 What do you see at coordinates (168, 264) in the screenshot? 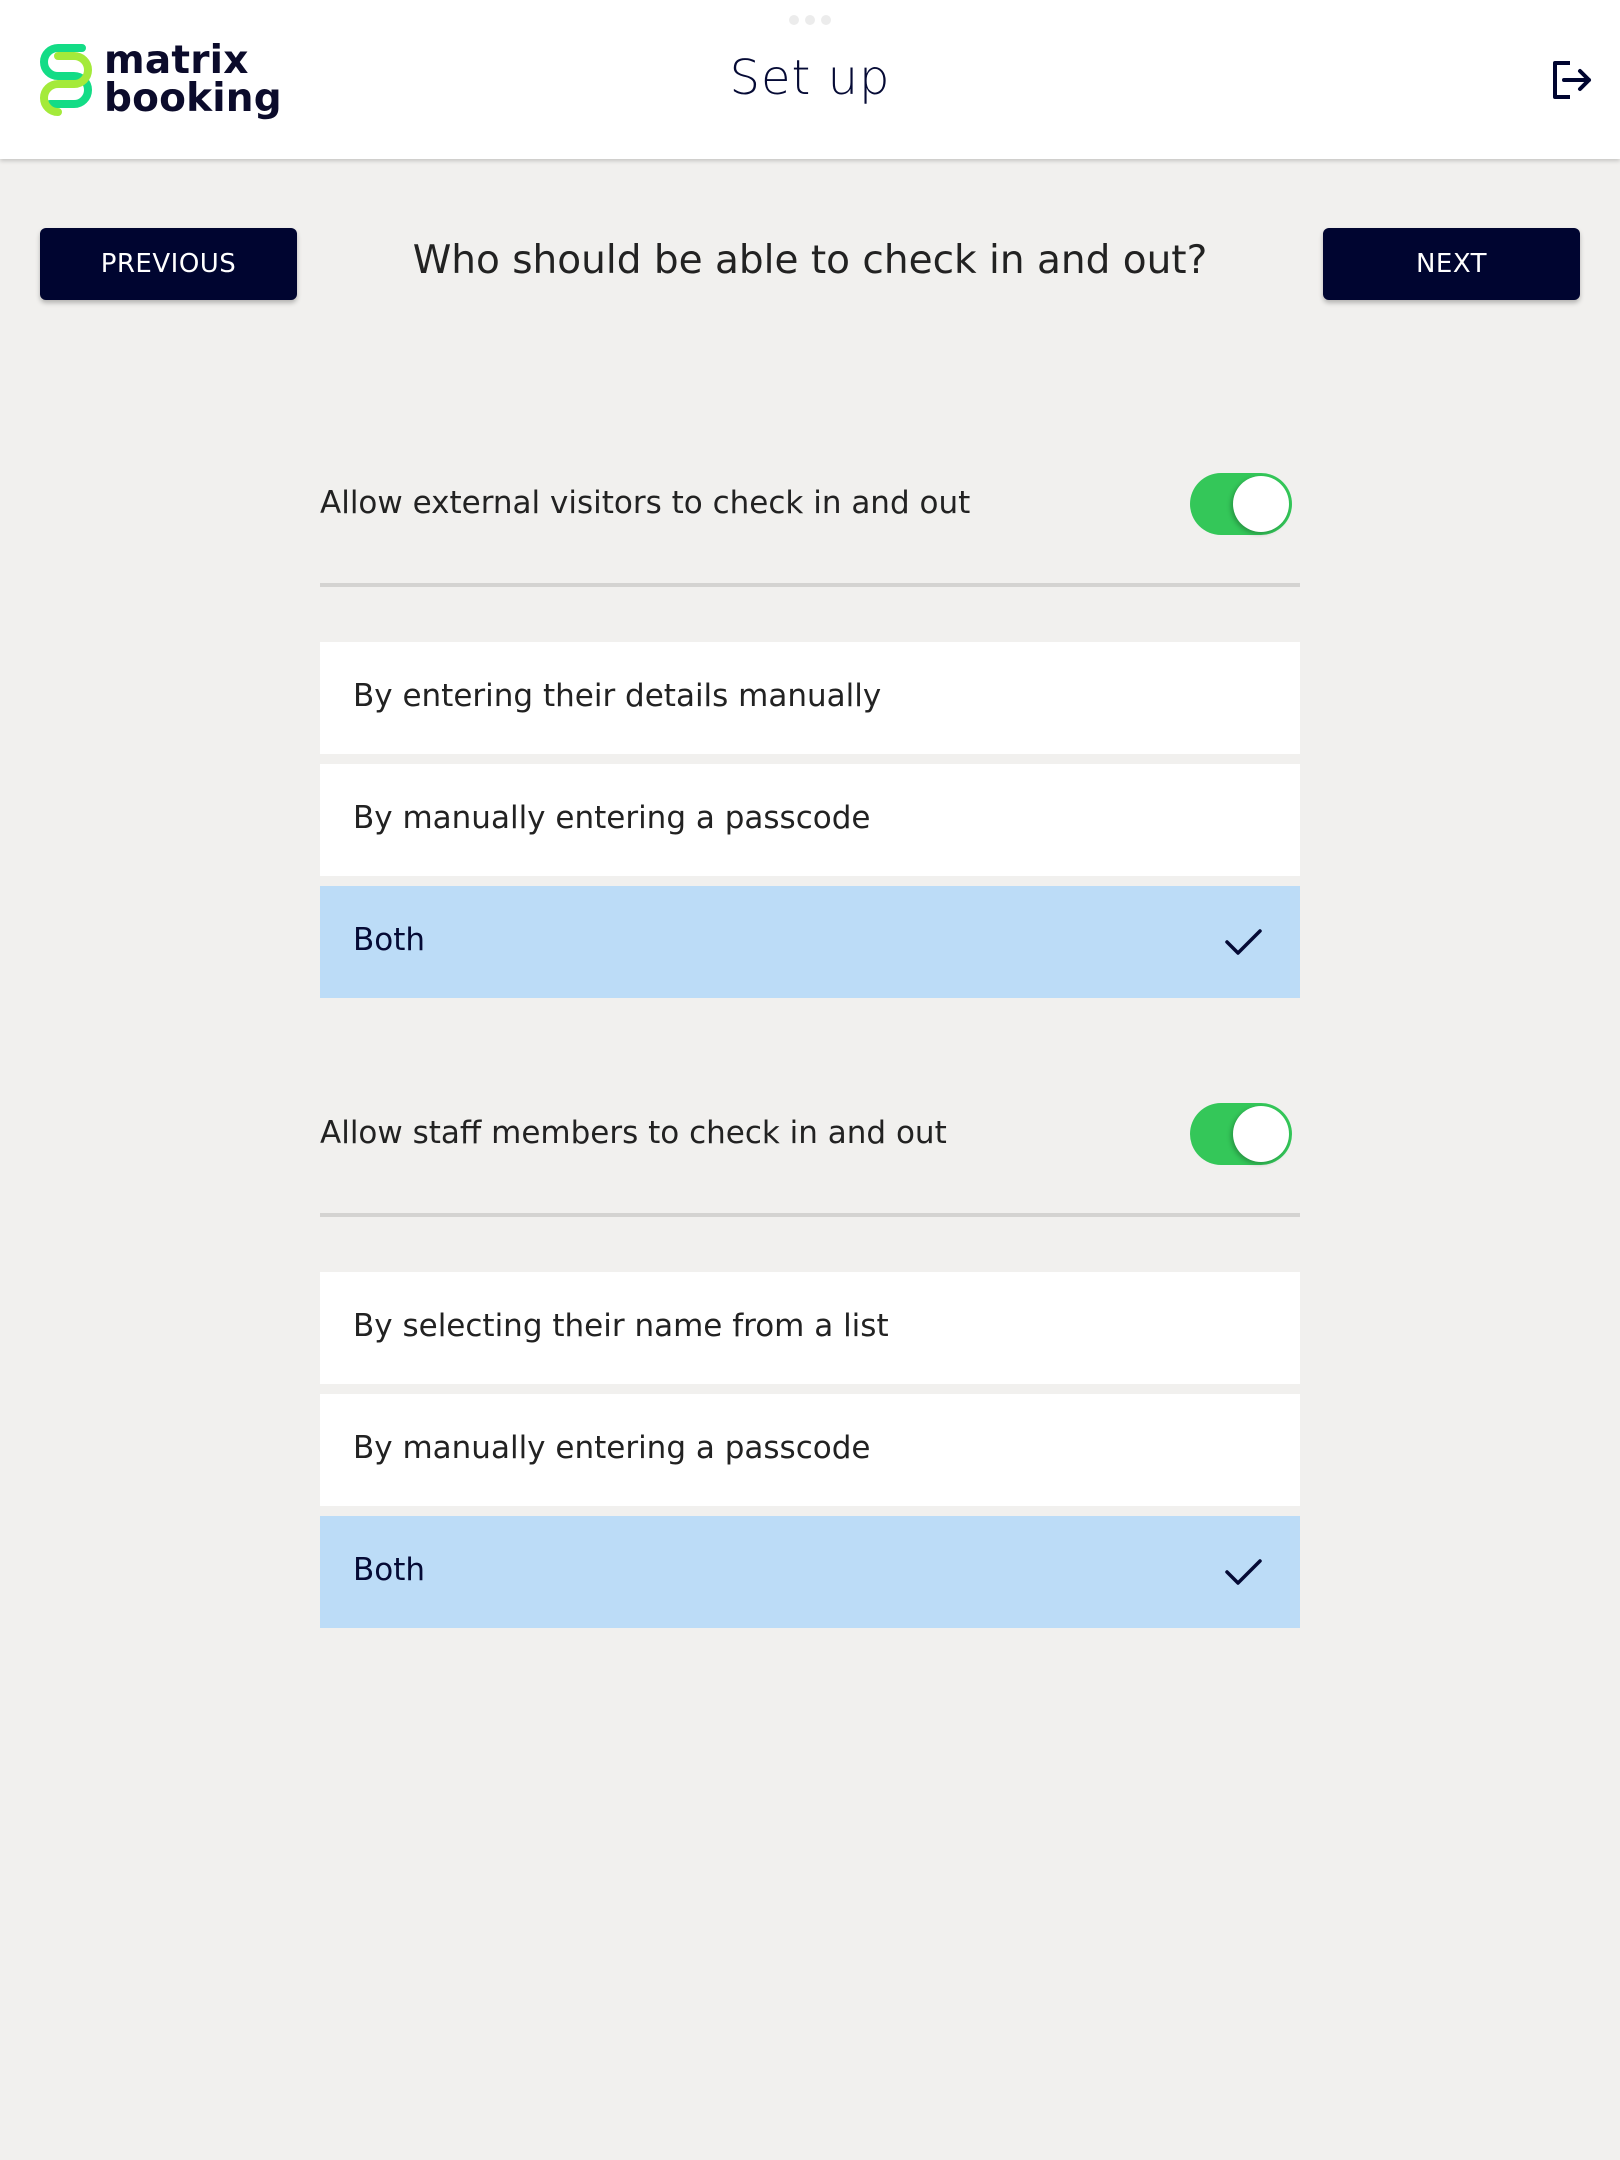
I see `previous-button: PREVIOUS` at bounding box center [168, 264].